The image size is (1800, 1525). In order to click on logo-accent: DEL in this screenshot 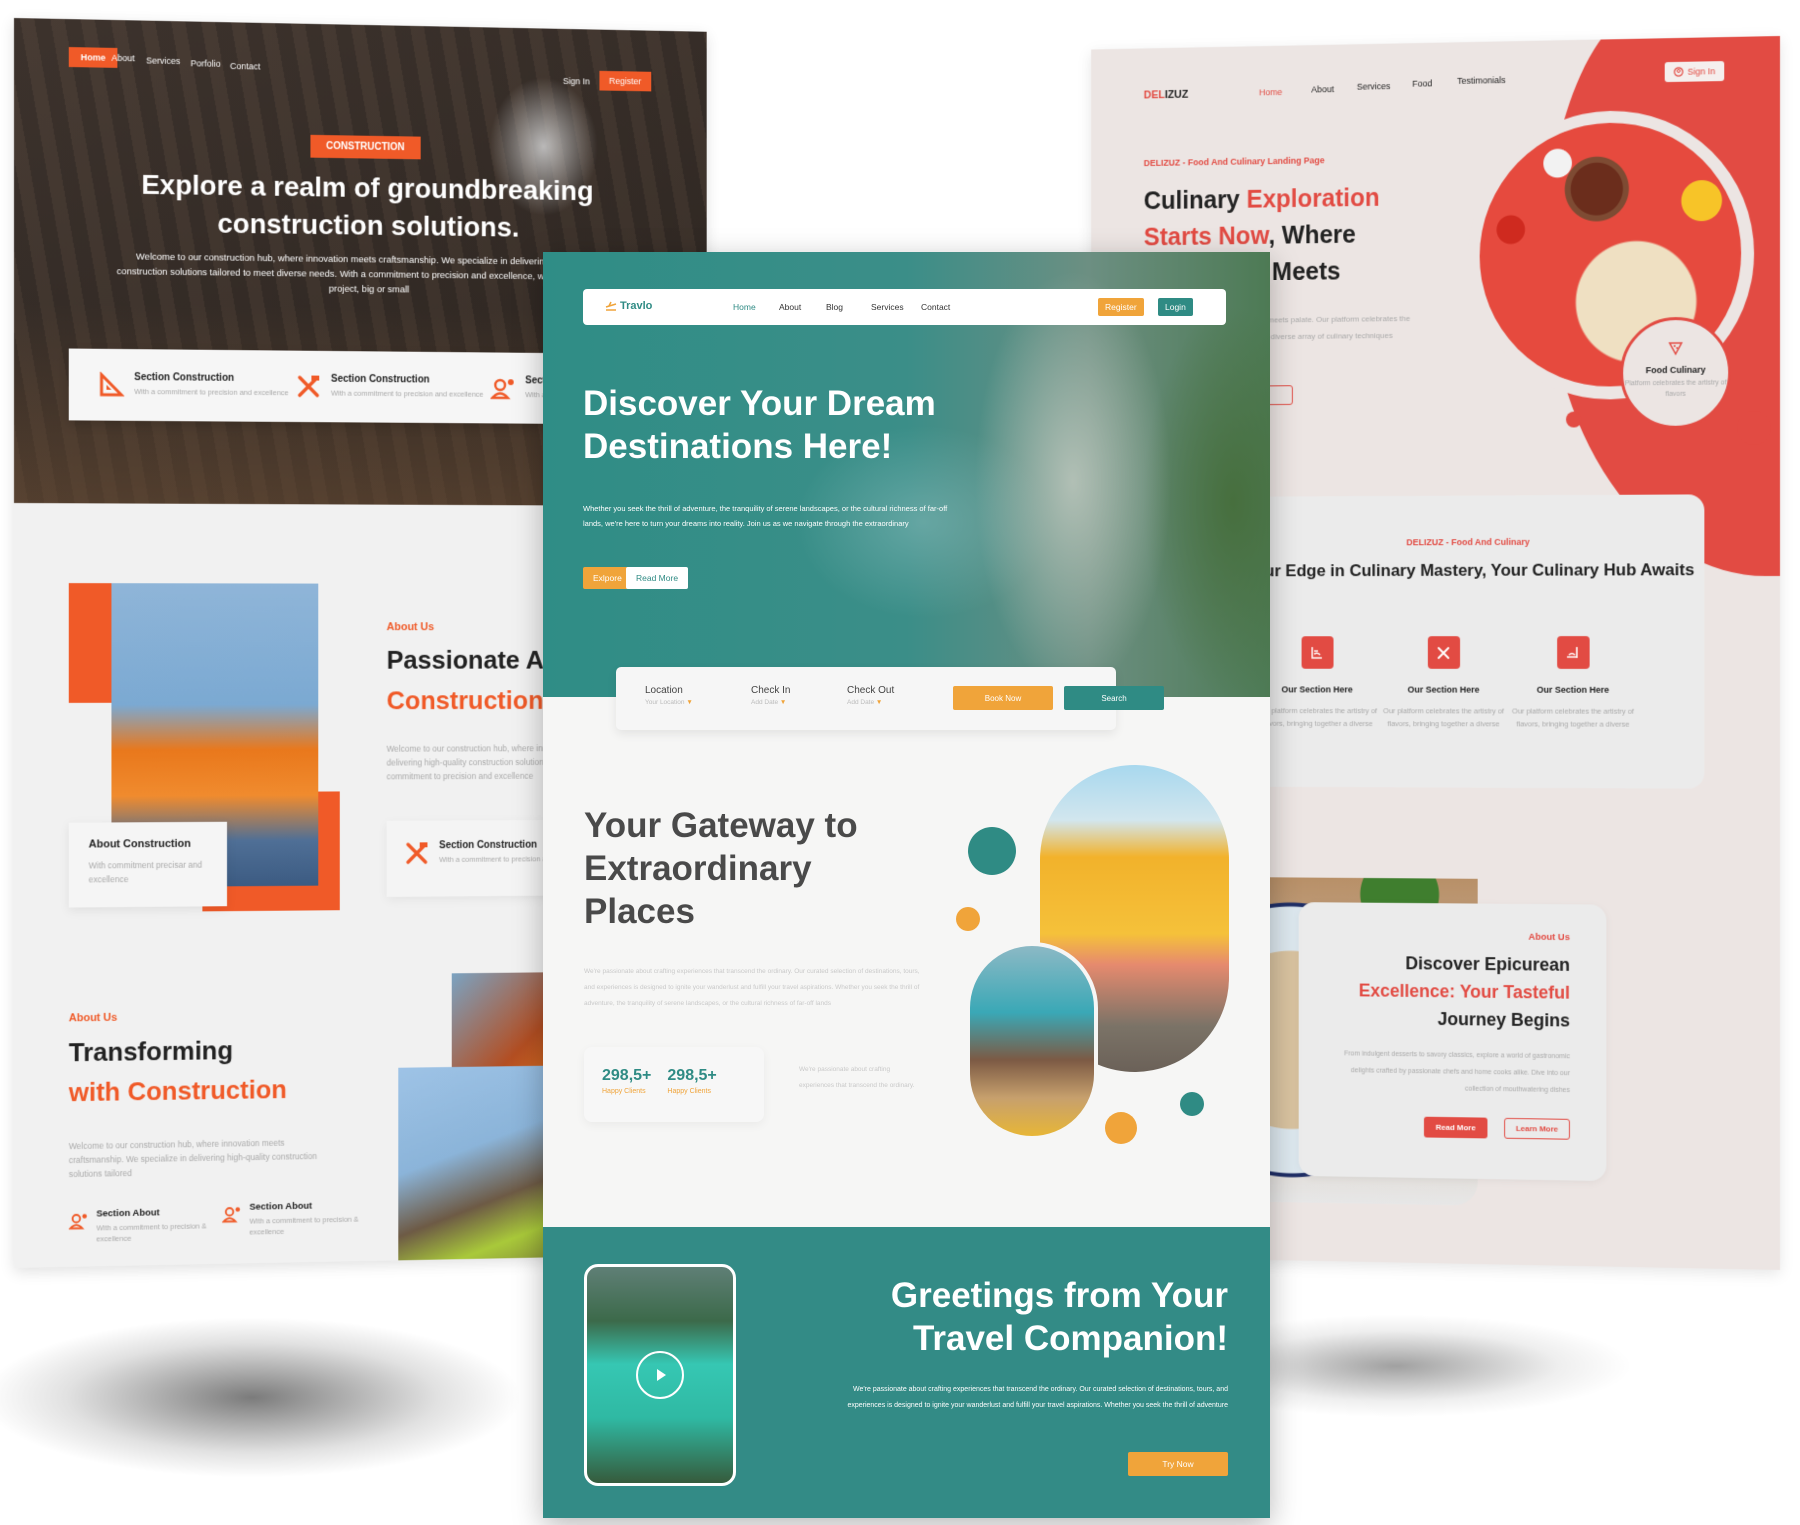, I will do `click(1154, 95)`.